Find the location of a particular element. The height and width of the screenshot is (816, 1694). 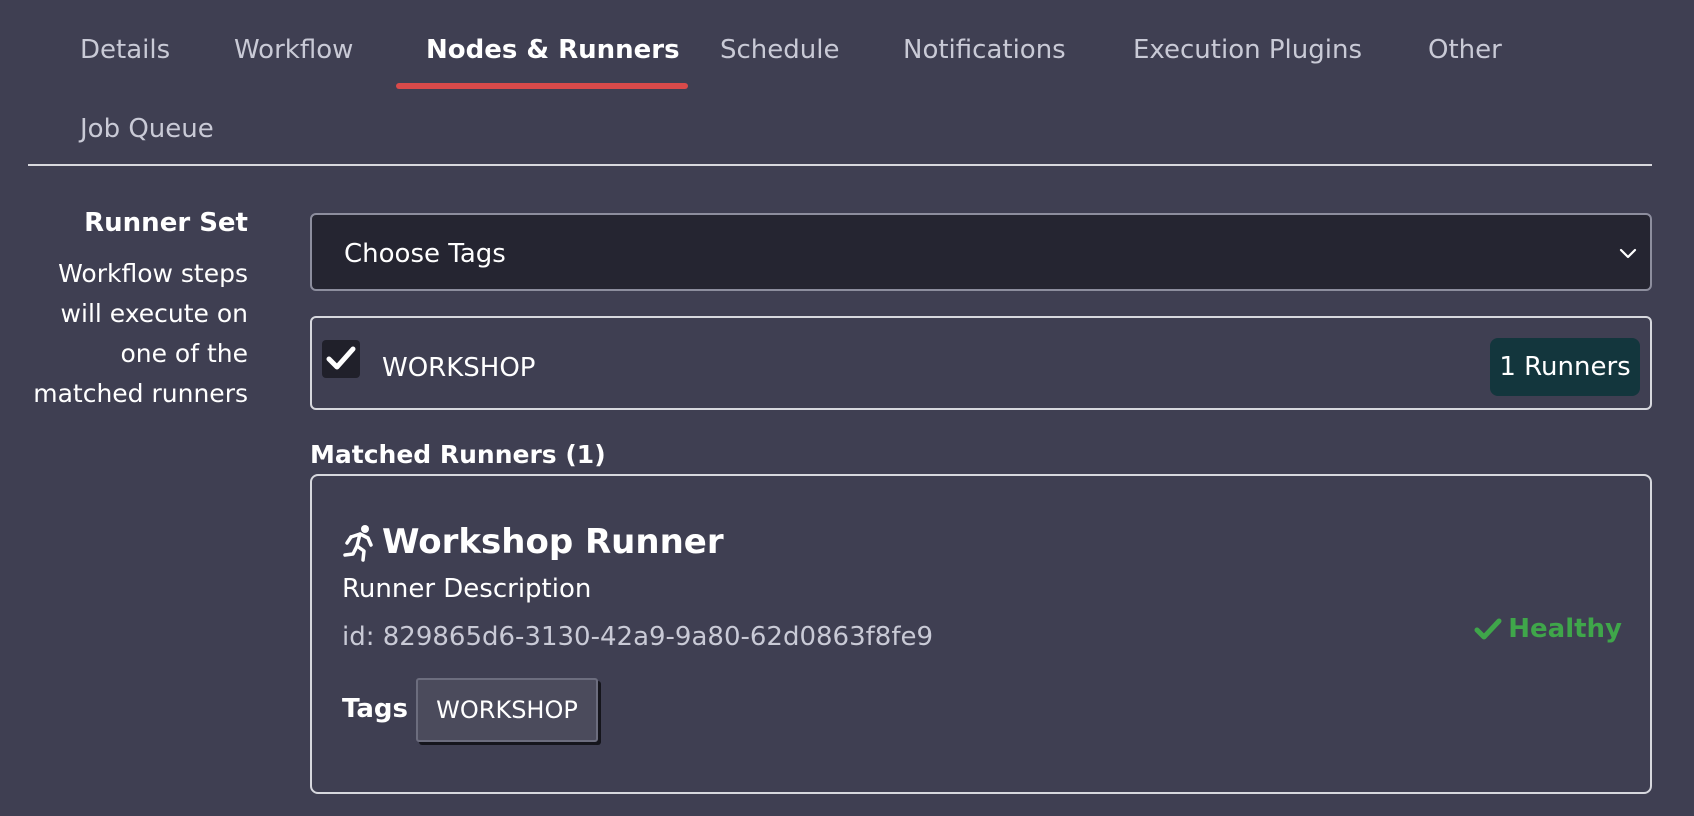

tag-option-label: WORKSHOP is located at coordinates (459, 368).